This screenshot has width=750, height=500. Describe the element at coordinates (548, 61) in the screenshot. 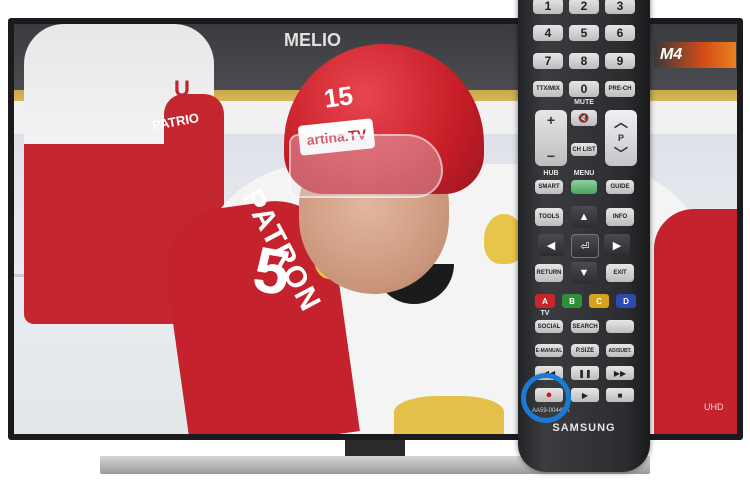

I see `button-7: 7` at that location.